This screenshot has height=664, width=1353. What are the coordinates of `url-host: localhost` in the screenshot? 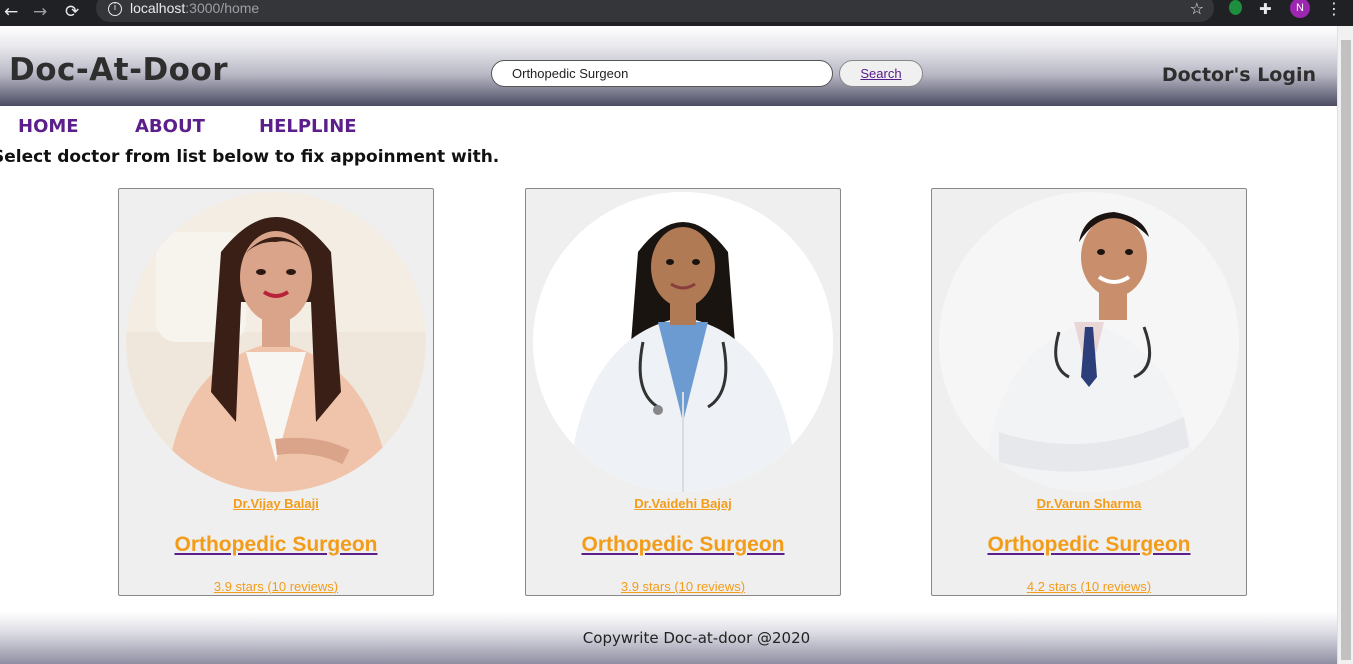 It's located at (158, 8).